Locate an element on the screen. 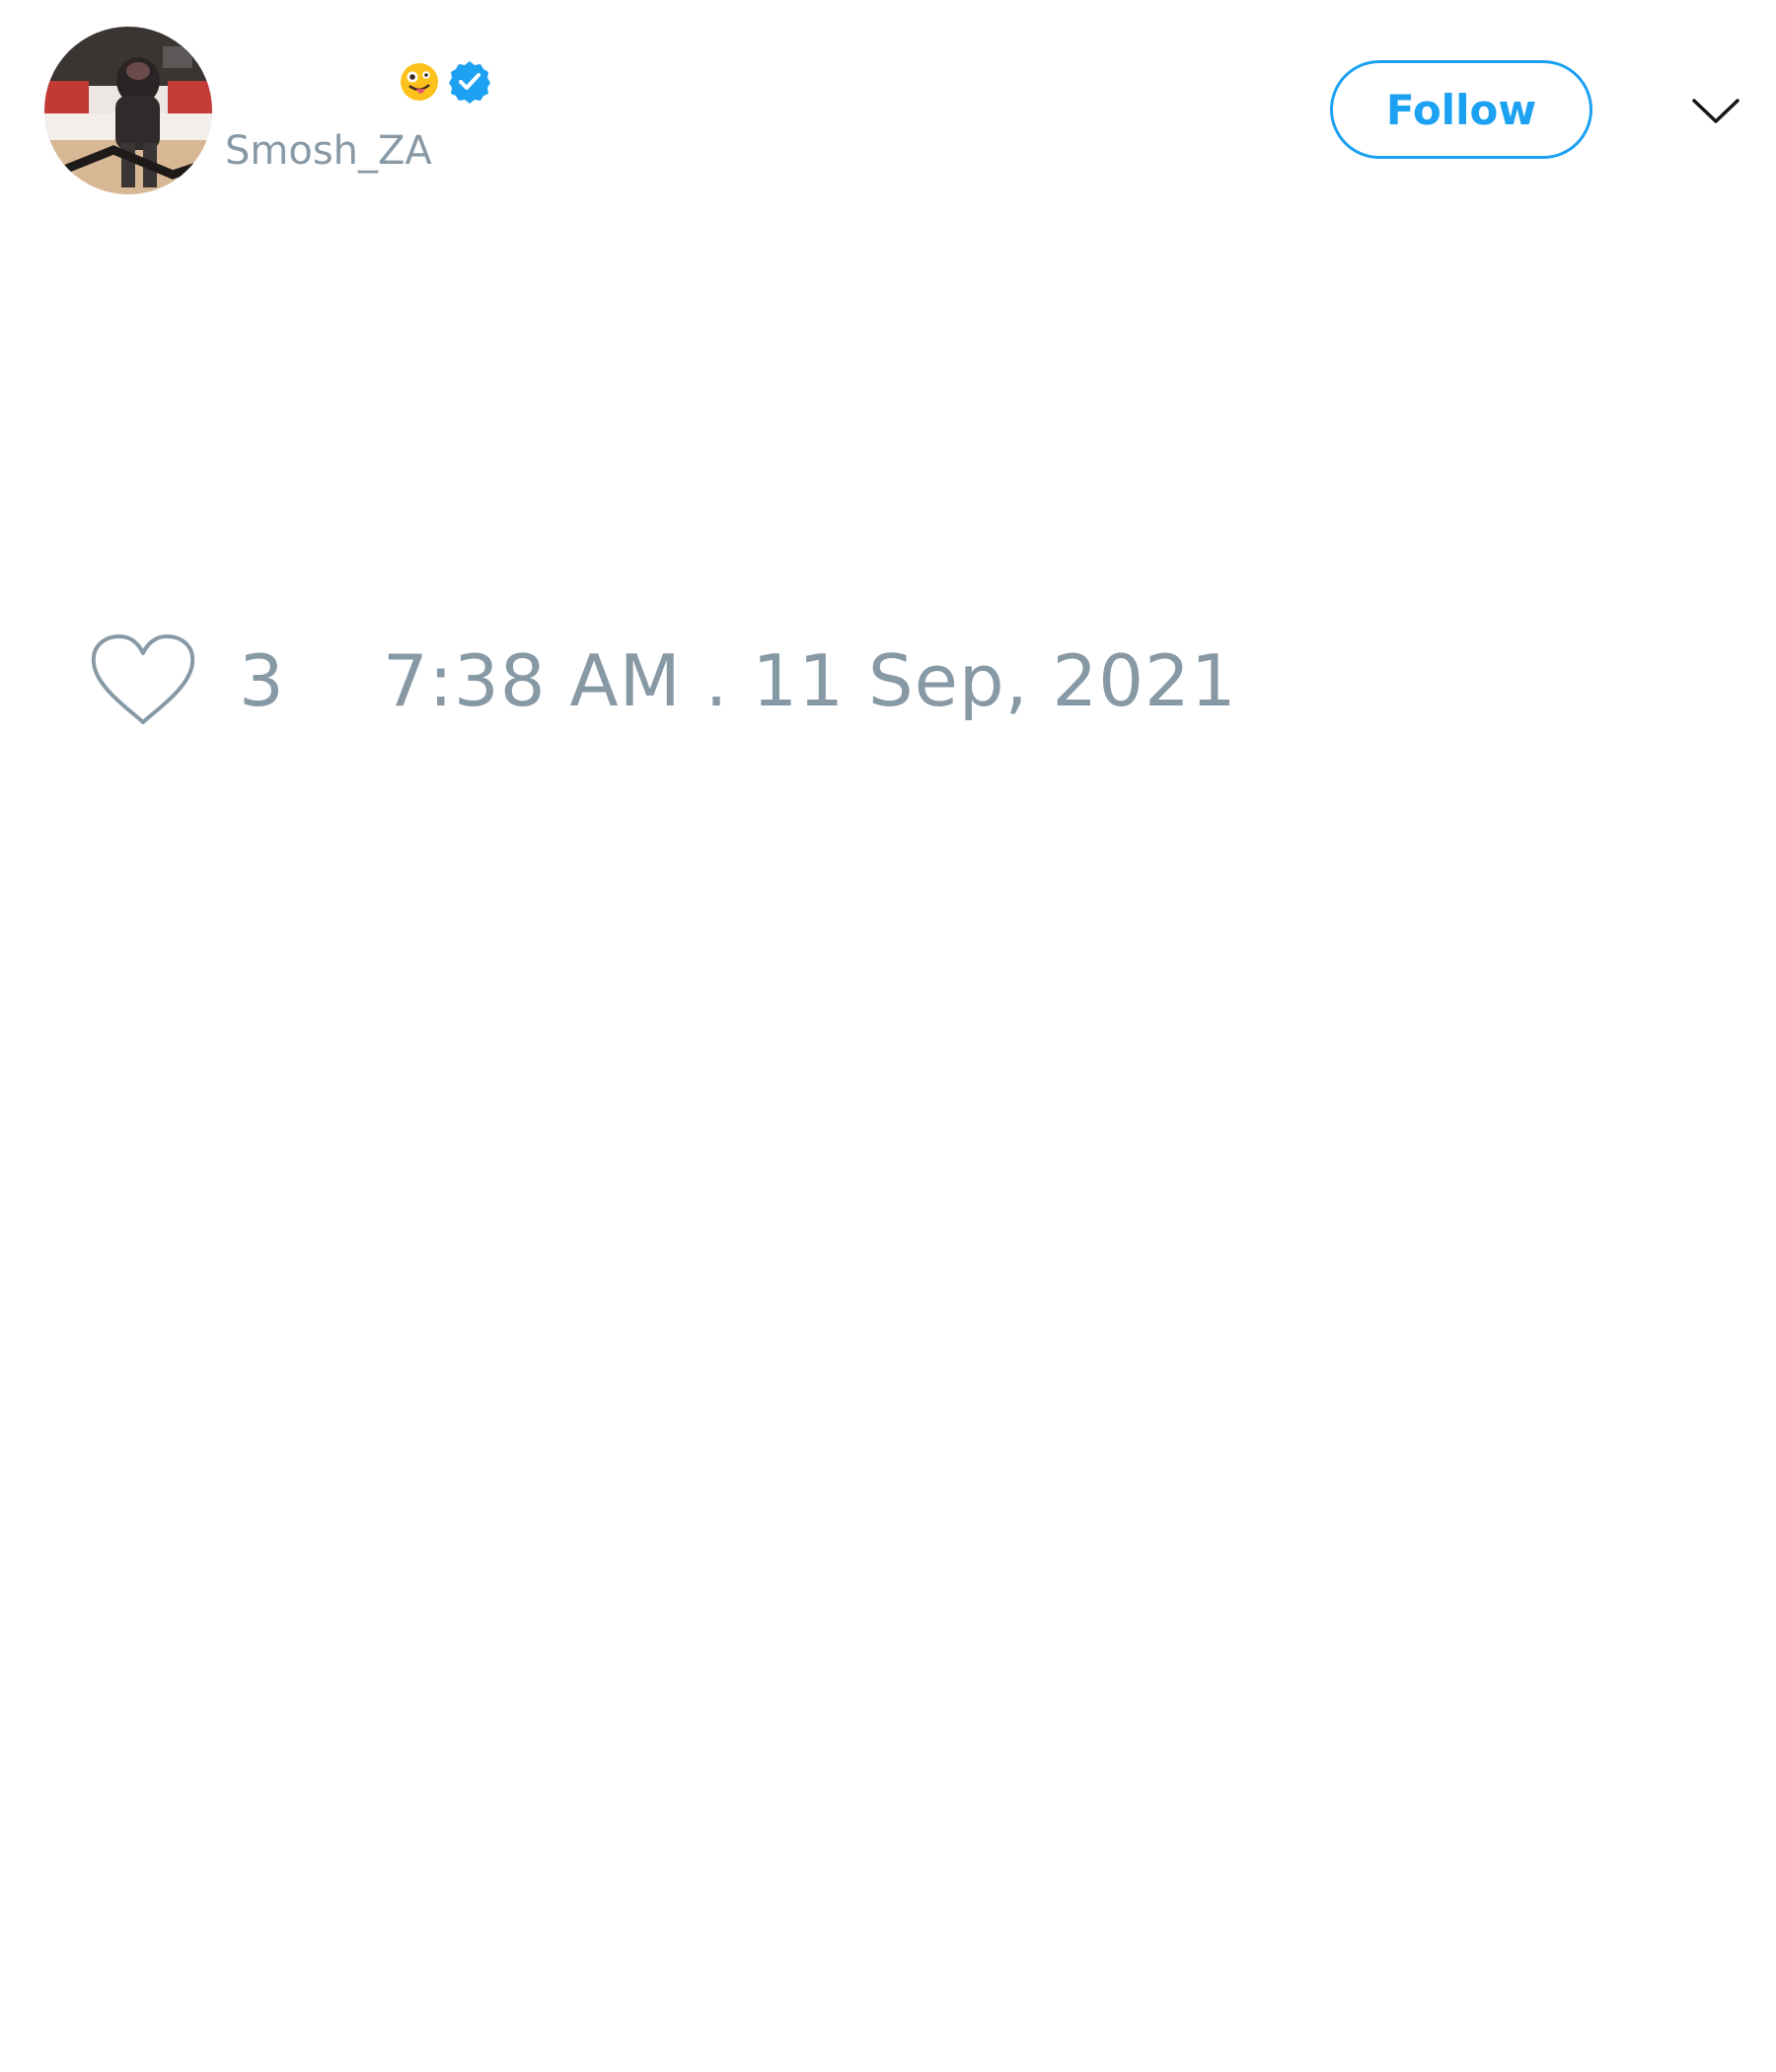  heart-outline-icon is located at coordinates (143, 679).